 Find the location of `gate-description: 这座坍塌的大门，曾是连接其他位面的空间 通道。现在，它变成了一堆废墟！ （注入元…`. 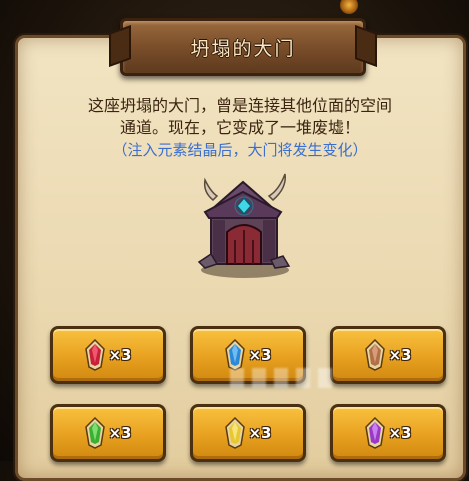

gate-description: 这座坍塌的大门，曾是连接其他位面的空间 通道。现在，它变成了一堆废墟！ （注入元… is located at coordinates (240, 128).